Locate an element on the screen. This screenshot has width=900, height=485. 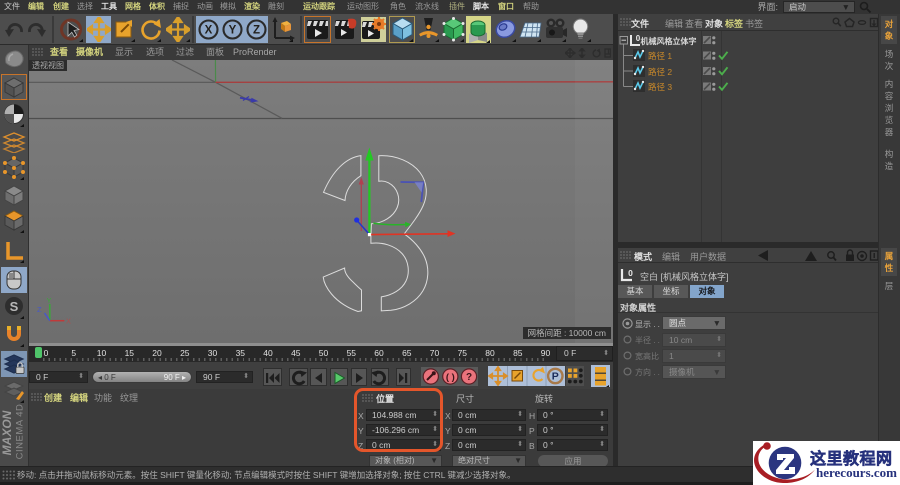
svg-text: 0 is located at coordinates (630, 273).